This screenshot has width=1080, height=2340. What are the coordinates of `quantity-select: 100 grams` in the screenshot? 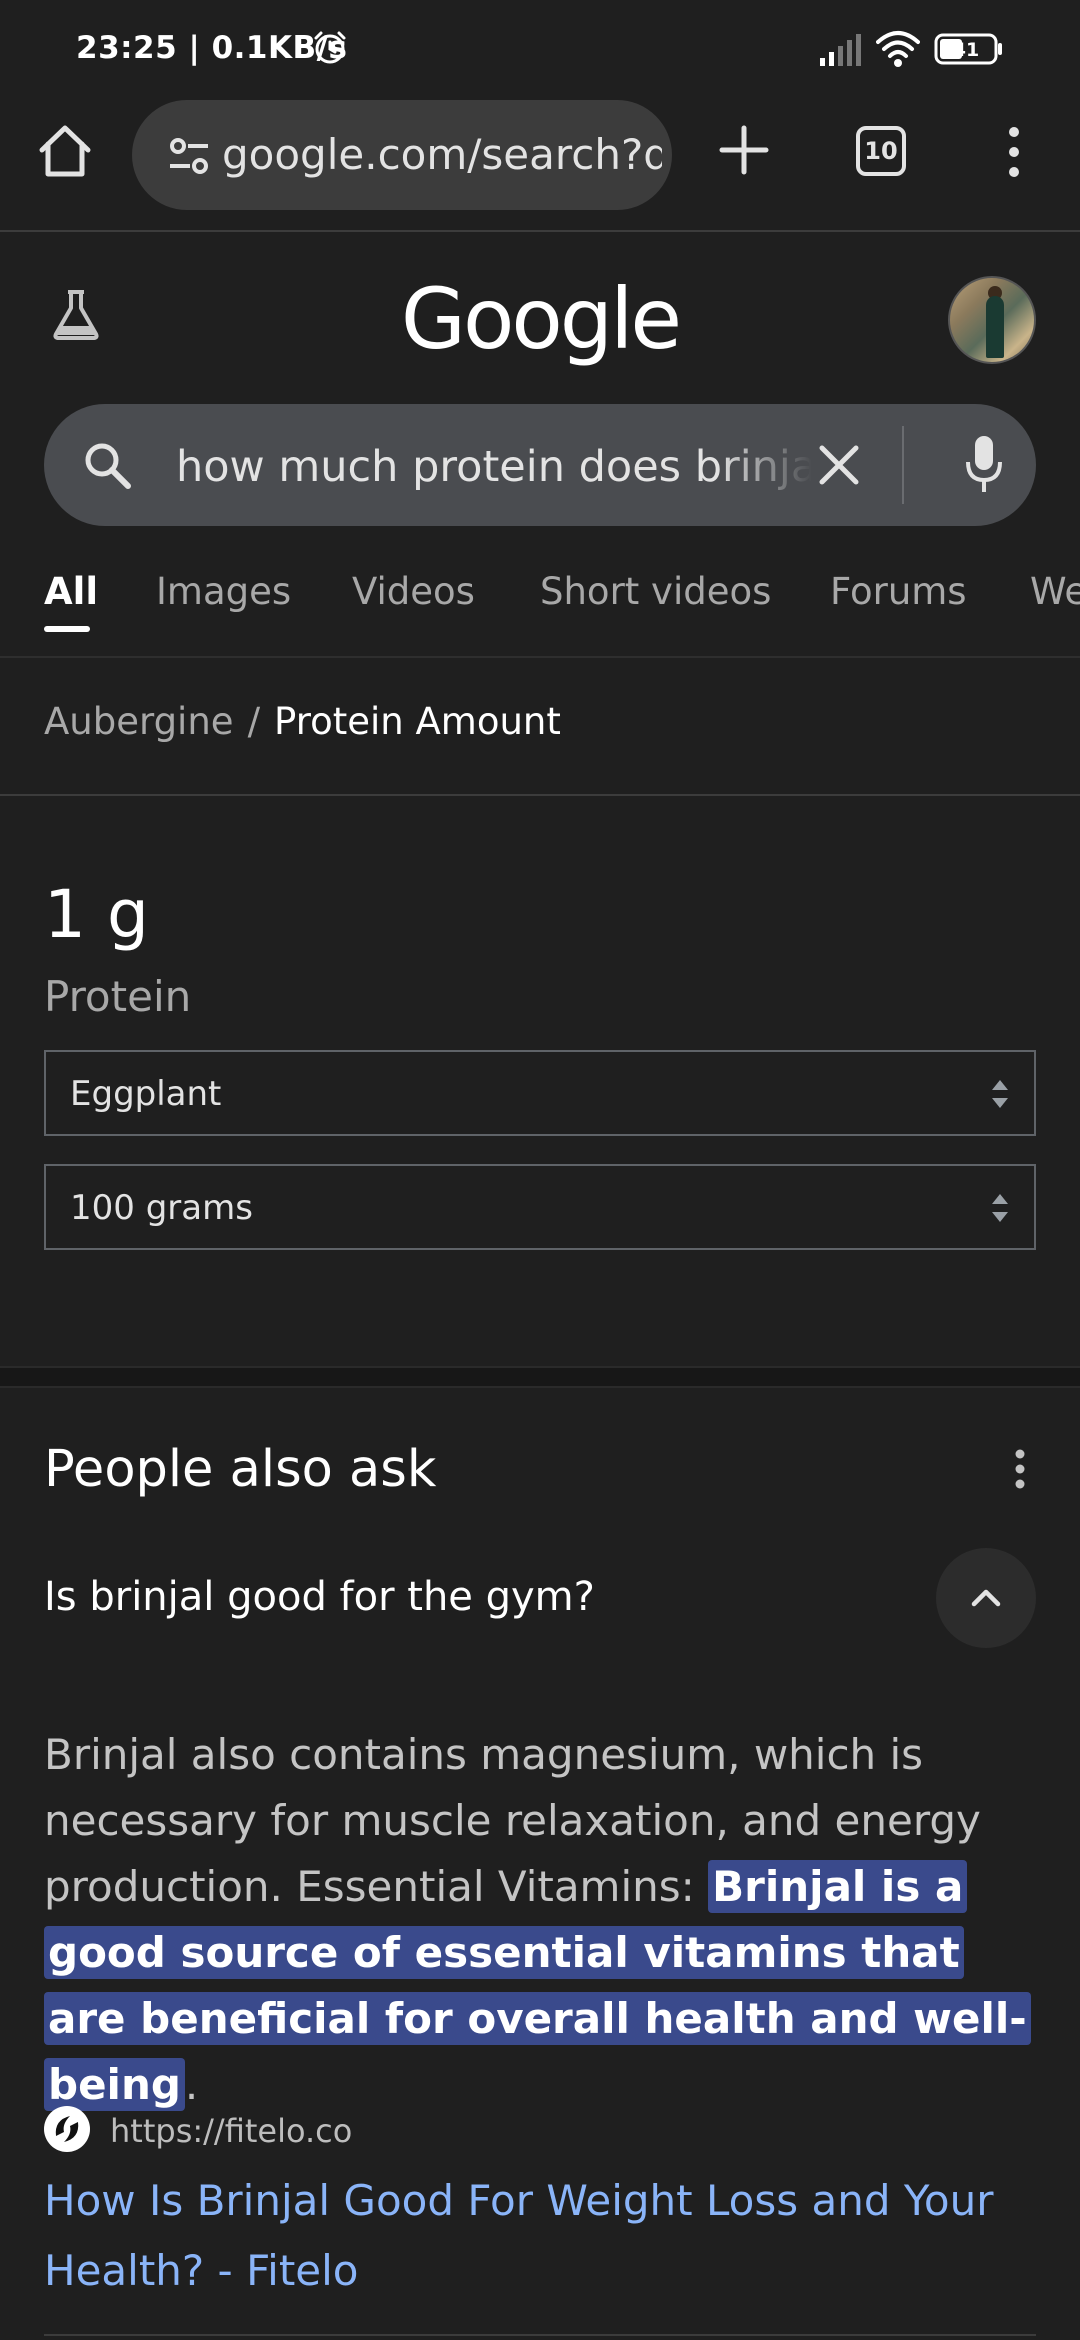 It's located at (540, 1207).